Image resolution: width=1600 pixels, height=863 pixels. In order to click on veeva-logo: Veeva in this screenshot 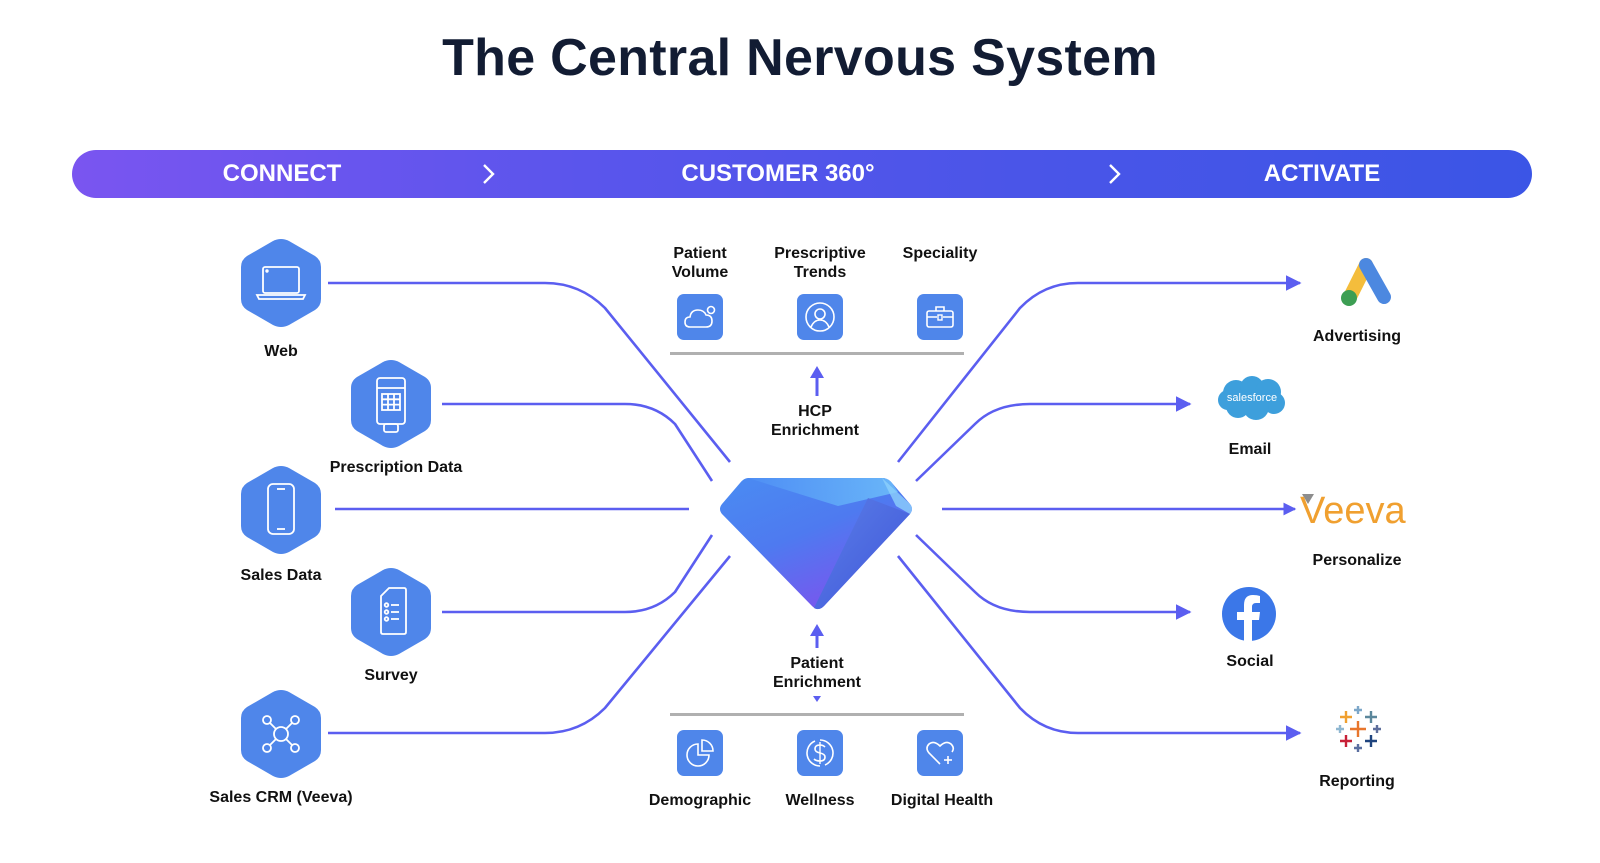, I will do `click(1367, 511)`.